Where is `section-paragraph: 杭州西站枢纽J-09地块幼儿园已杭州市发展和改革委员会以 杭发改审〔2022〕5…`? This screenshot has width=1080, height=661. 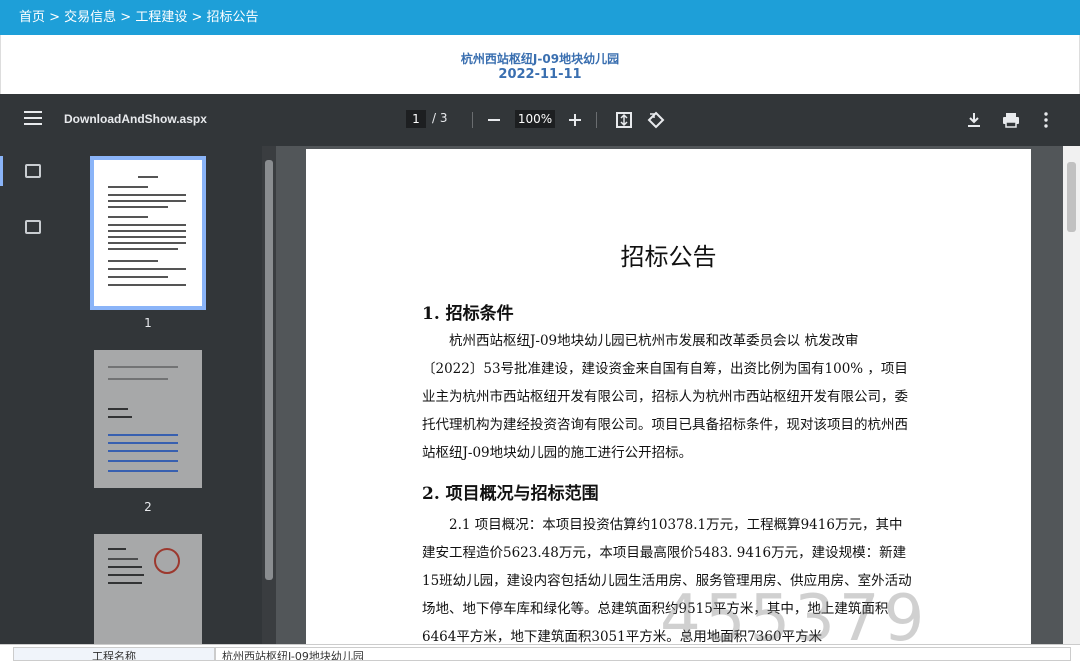 section-paragraph: 杭州西站枢纽J-09地块幼儿园已杭州市发展和改革委员会以 杭发改审〔2022〕5… is located at coordinates (667, 397).